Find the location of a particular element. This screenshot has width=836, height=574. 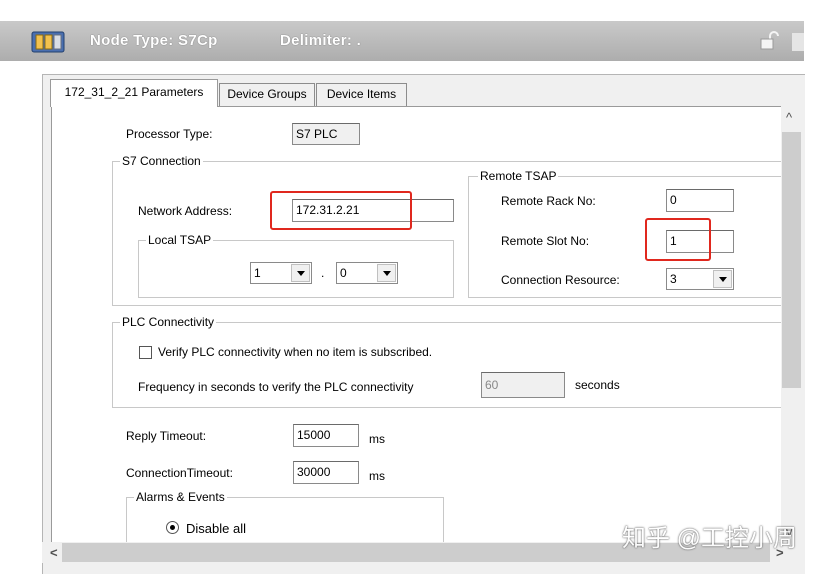

toolbar-icon is located at coordinates (798, 42).